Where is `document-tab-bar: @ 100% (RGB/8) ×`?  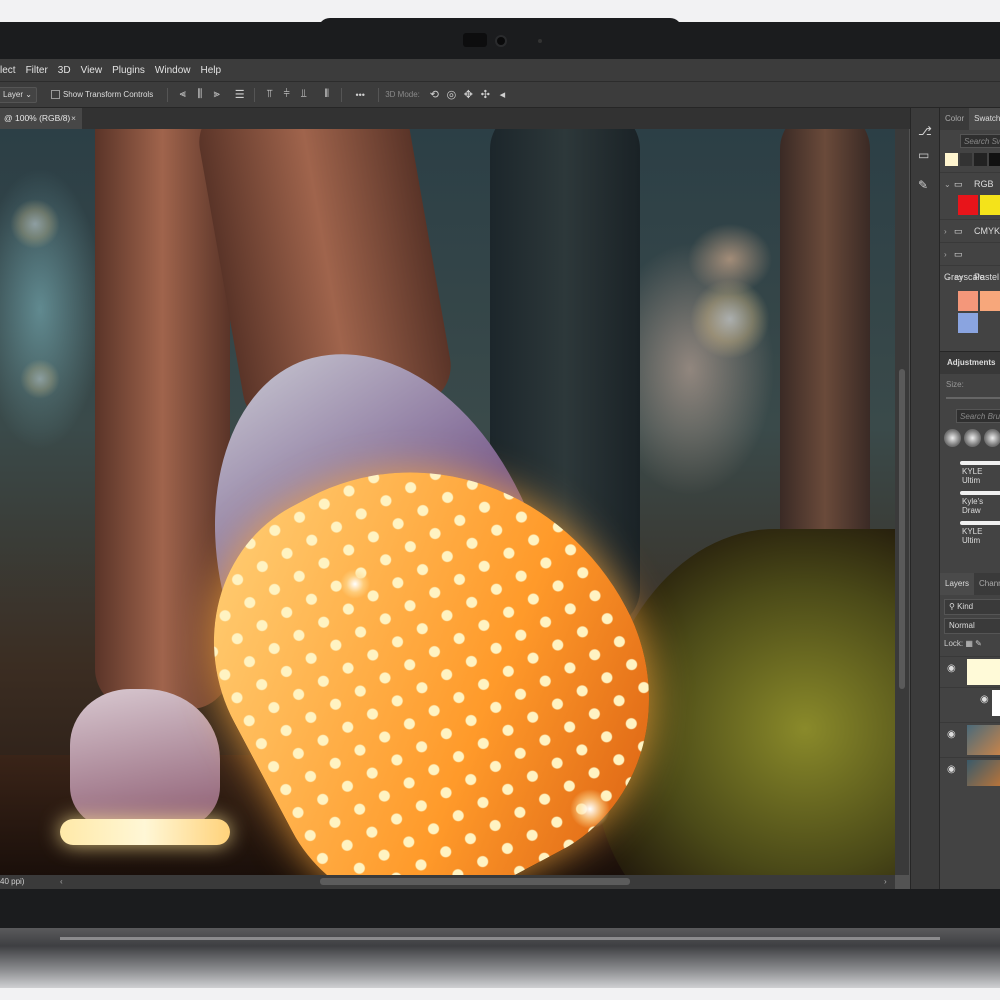
document-tab-bar: @ 100% (RGB/8) × is located at coordinates (455, 118).